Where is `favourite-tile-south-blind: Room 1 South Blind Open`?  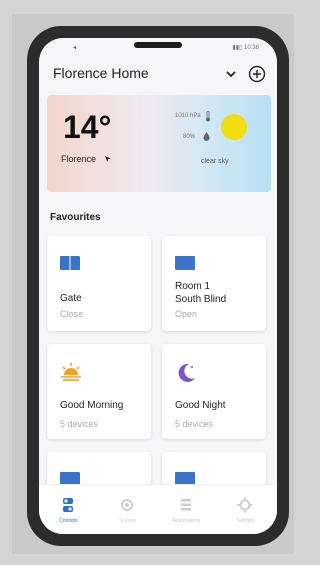 favourite-tile-south-blind: Room 1 South Blind Open is located at coordinates (214, 283).